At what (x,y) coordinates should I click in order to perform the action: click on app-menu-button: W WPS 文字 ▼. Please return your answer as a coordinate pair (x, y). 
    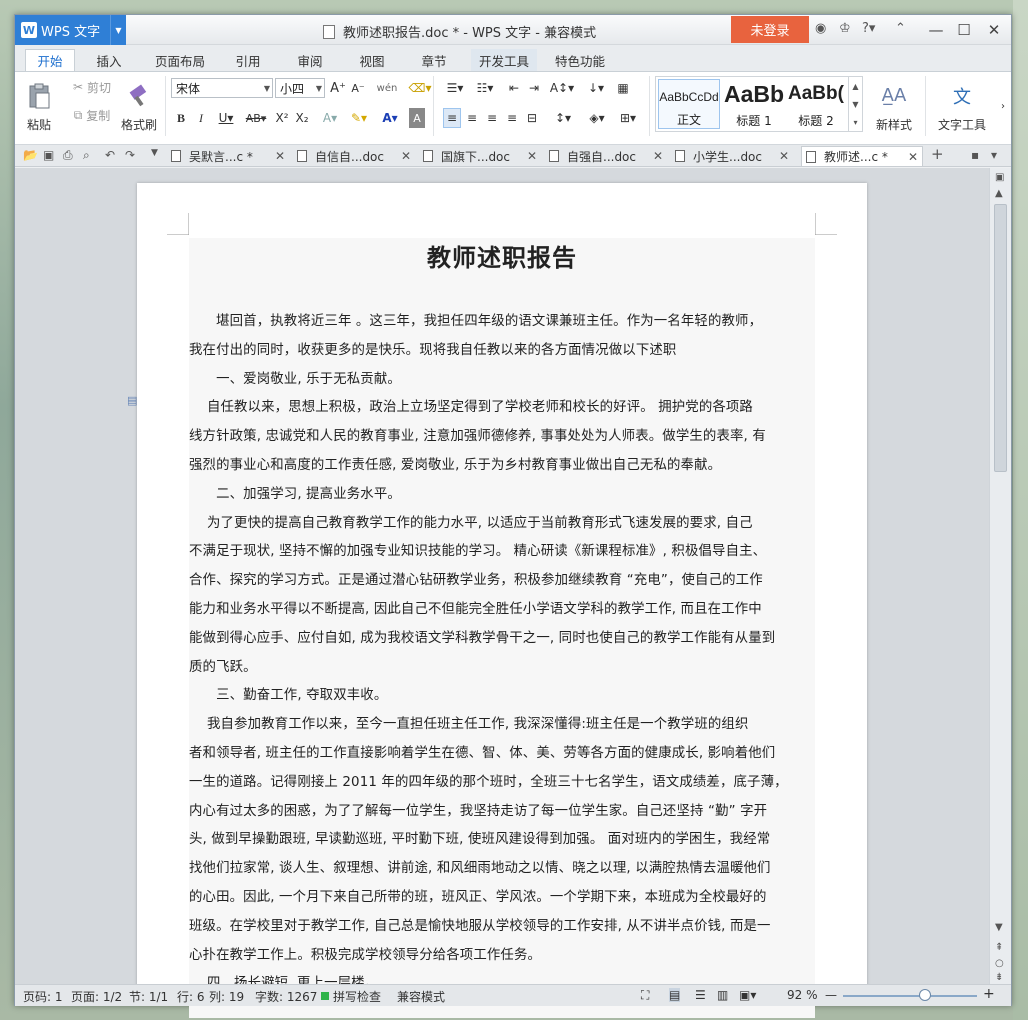
    Looking at the image, I should click on (70, 30).